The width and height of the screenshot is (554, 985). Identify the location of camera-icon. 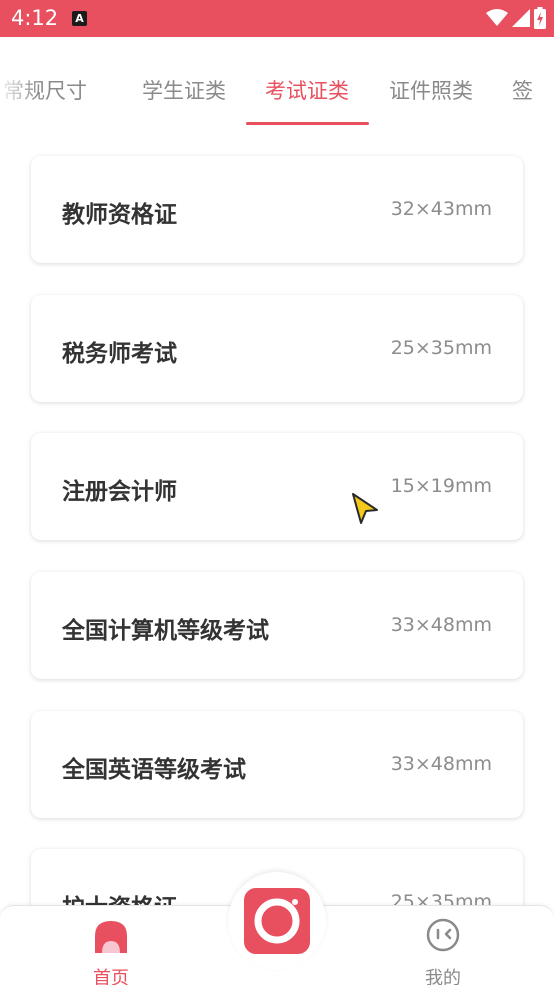
(277, 921).